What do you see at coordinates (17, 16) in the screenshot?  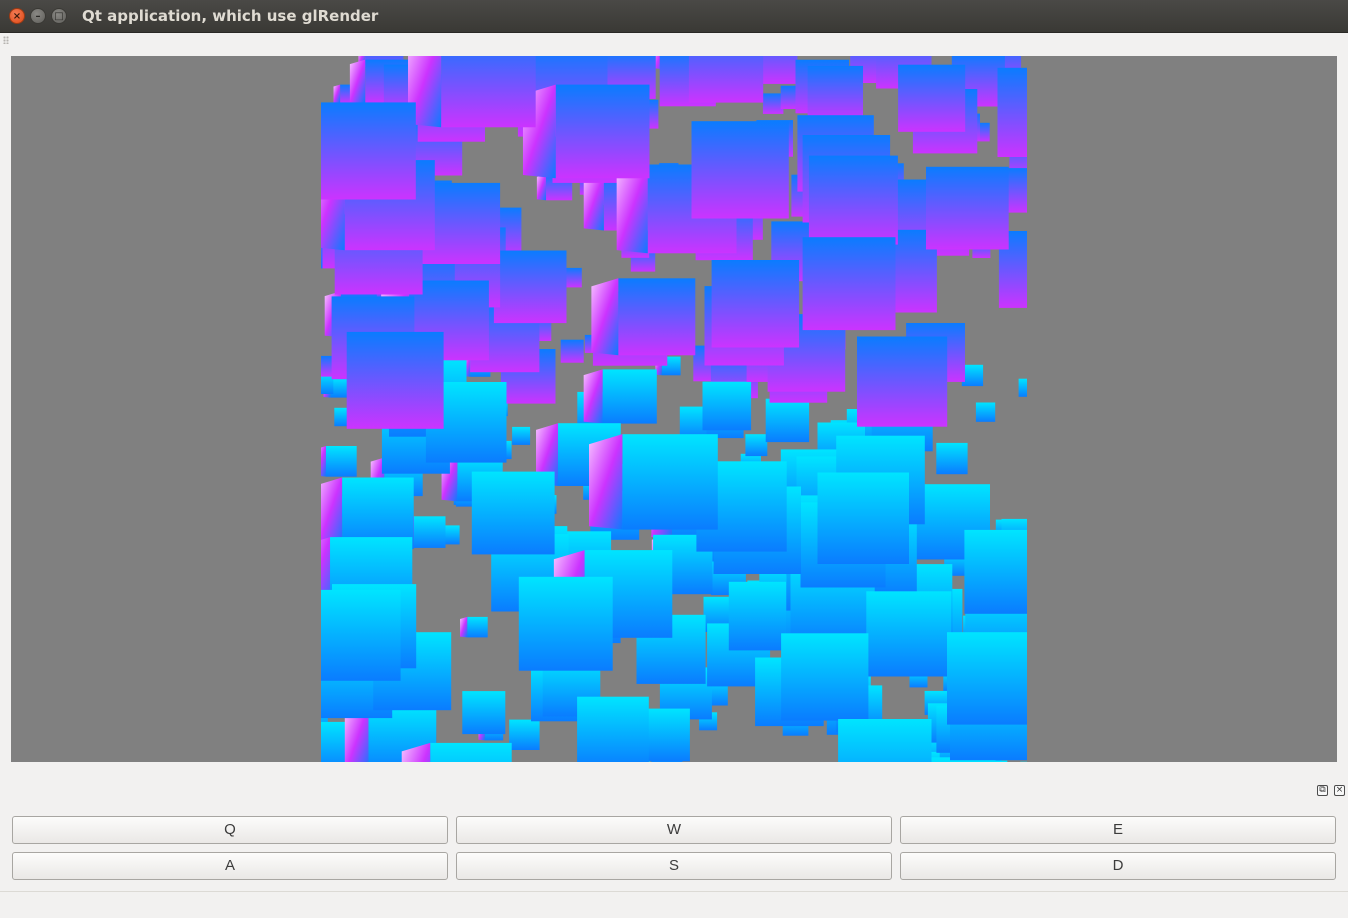 I see `close-icon: ×` at bounding box center [17, 16].